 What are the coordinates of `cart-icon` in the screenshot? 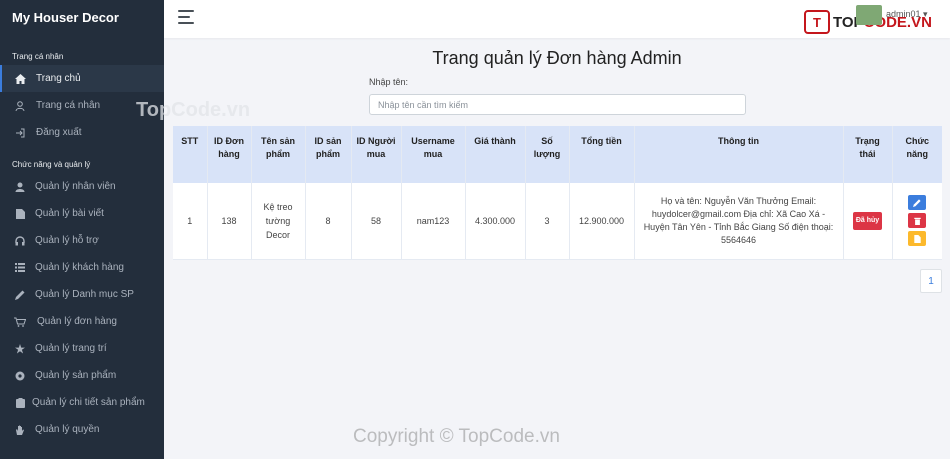 It's located at (20, 322).